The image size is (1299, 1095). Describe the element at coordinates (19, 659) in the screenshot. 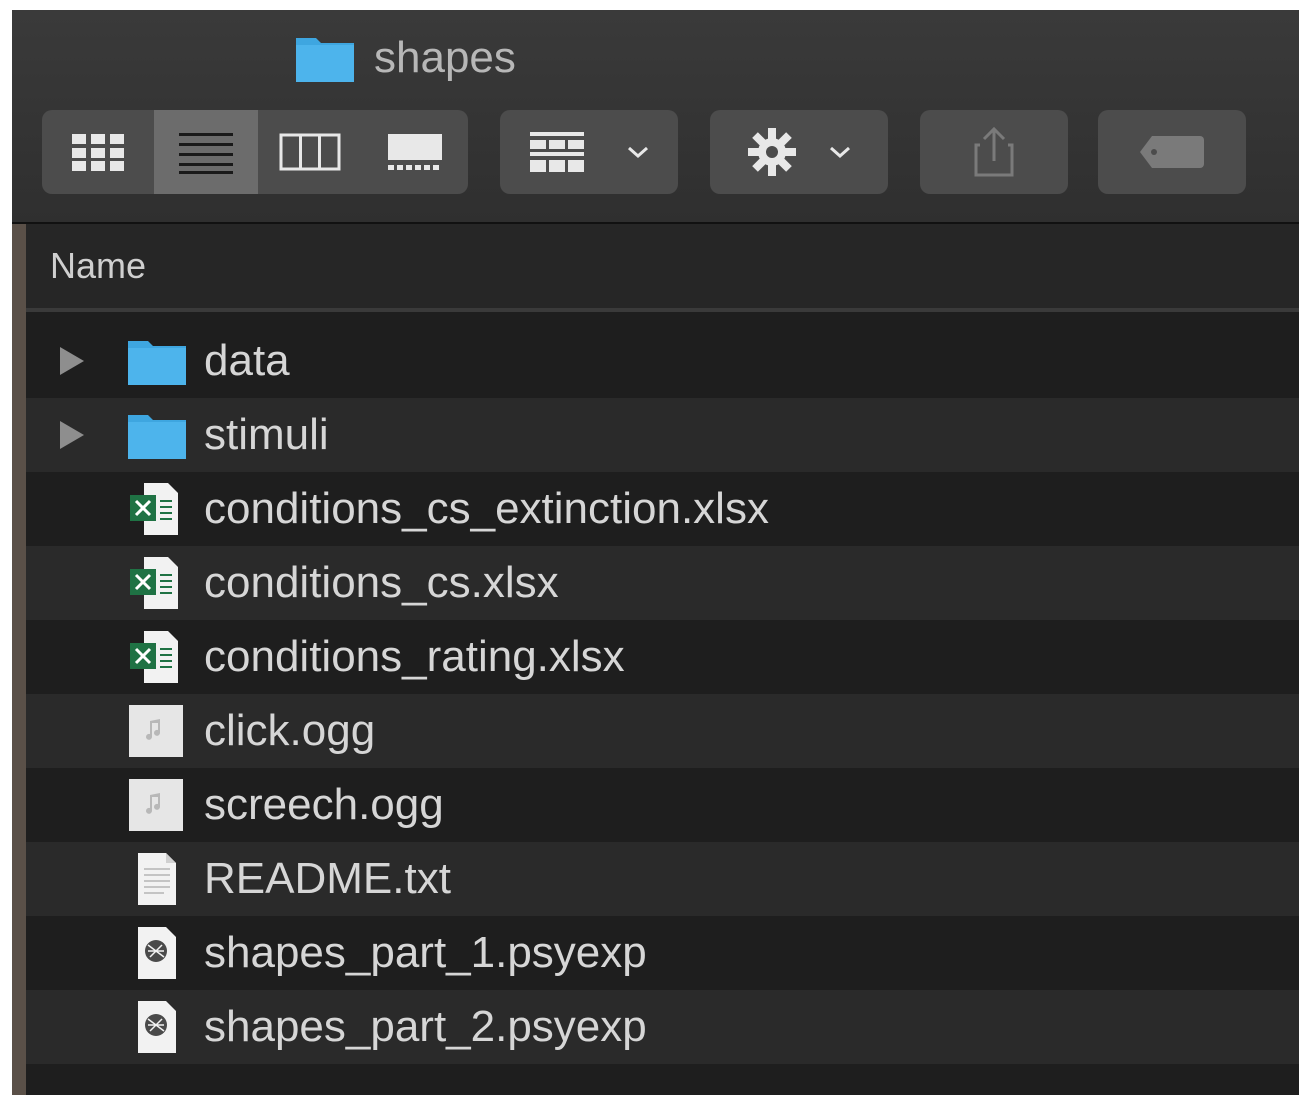

I see `sidebar-edge` at that location.